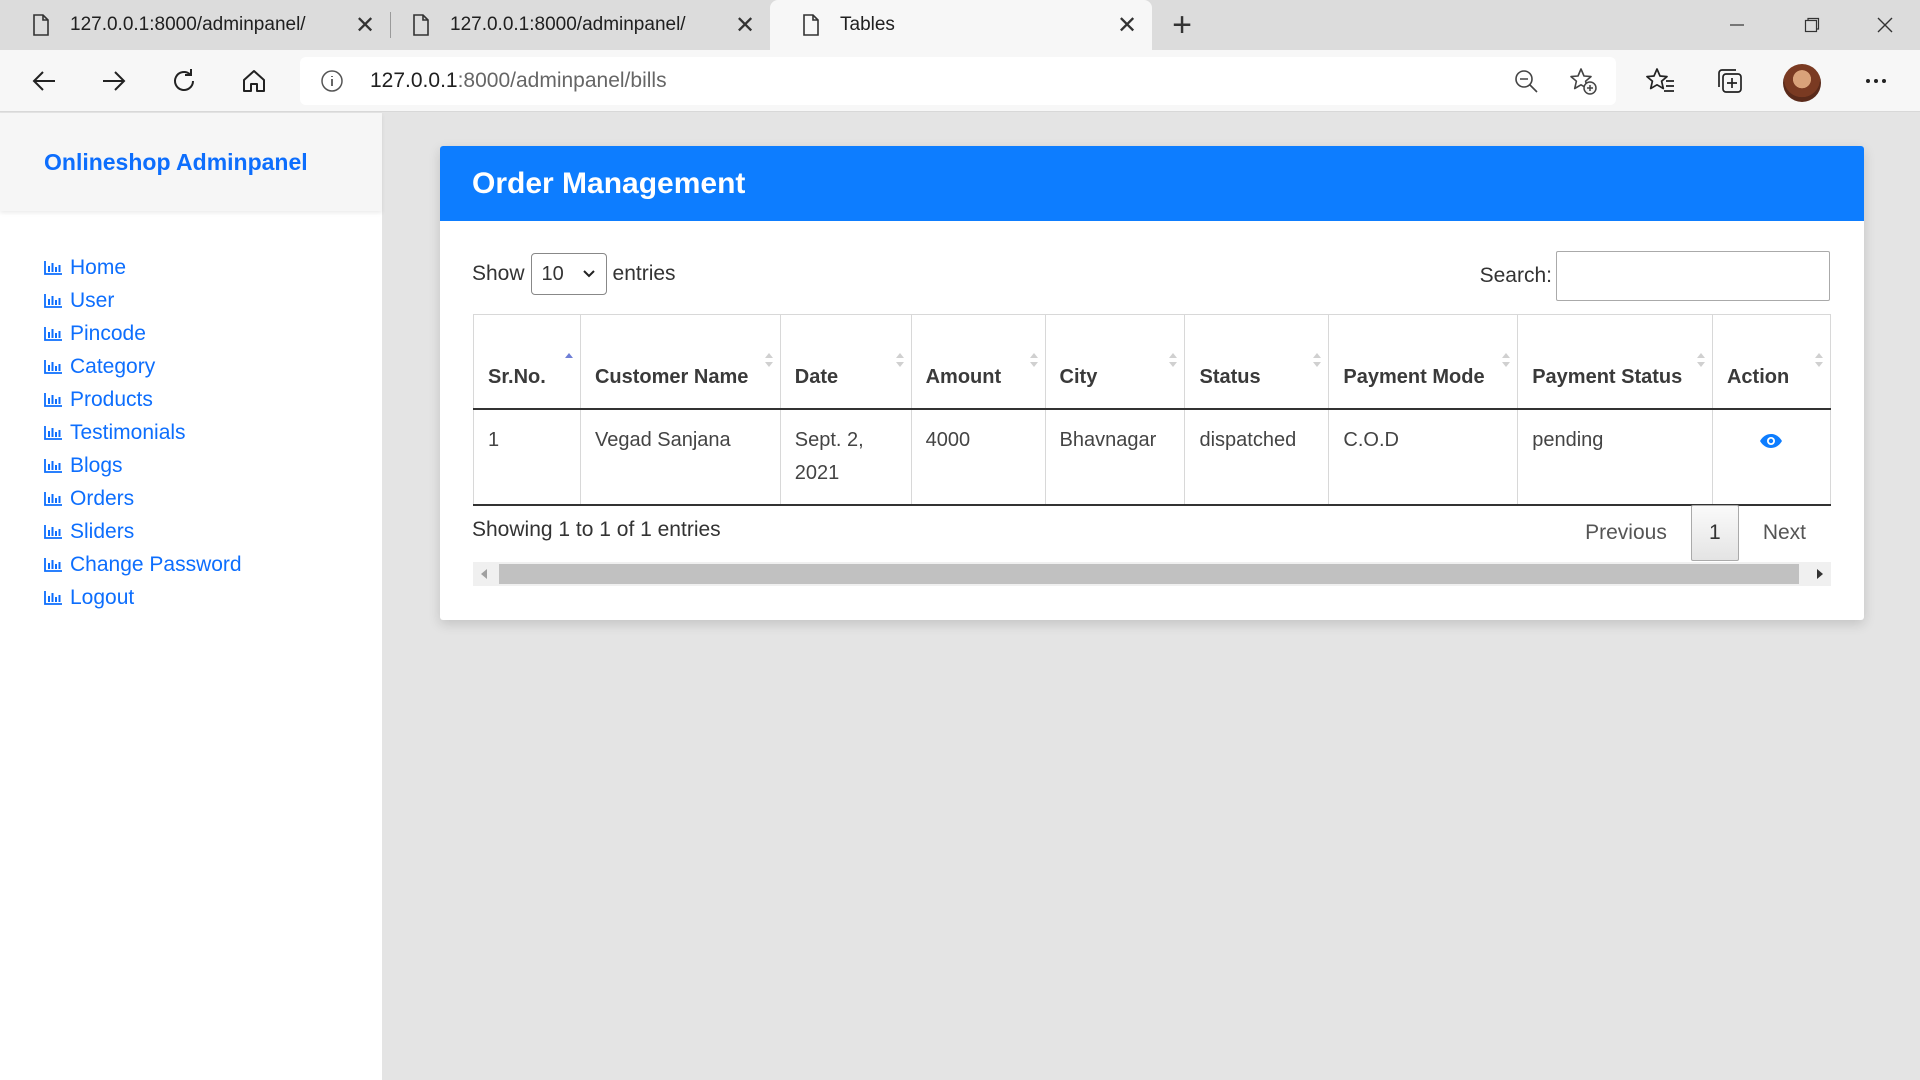 The width and height of the screenshot is (1920, 1080). I want to click on favorites-button, so click(1660, 81).